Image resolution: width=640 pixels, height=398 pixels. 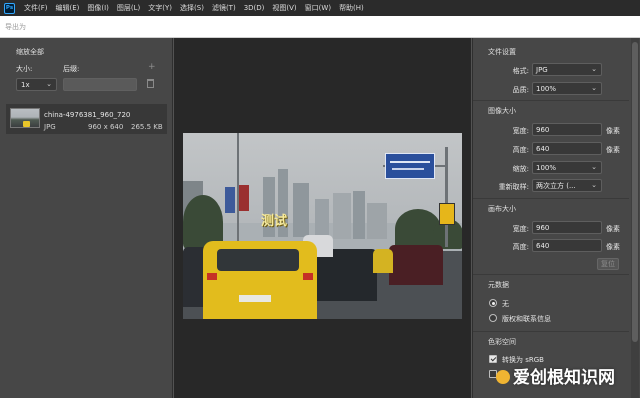 I want to click on metadata-none-radio, so click(x=493, y=303).